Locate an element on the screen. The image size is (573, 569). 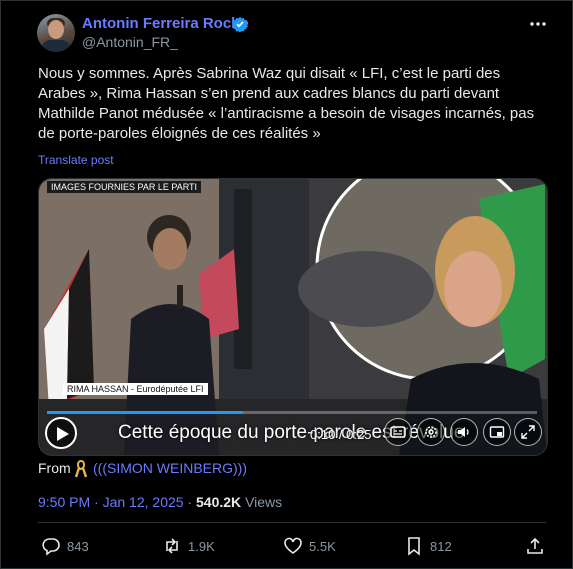
attribution-source-link: (((SIMON WEINBERG))) is located at coordinates (170, 468).